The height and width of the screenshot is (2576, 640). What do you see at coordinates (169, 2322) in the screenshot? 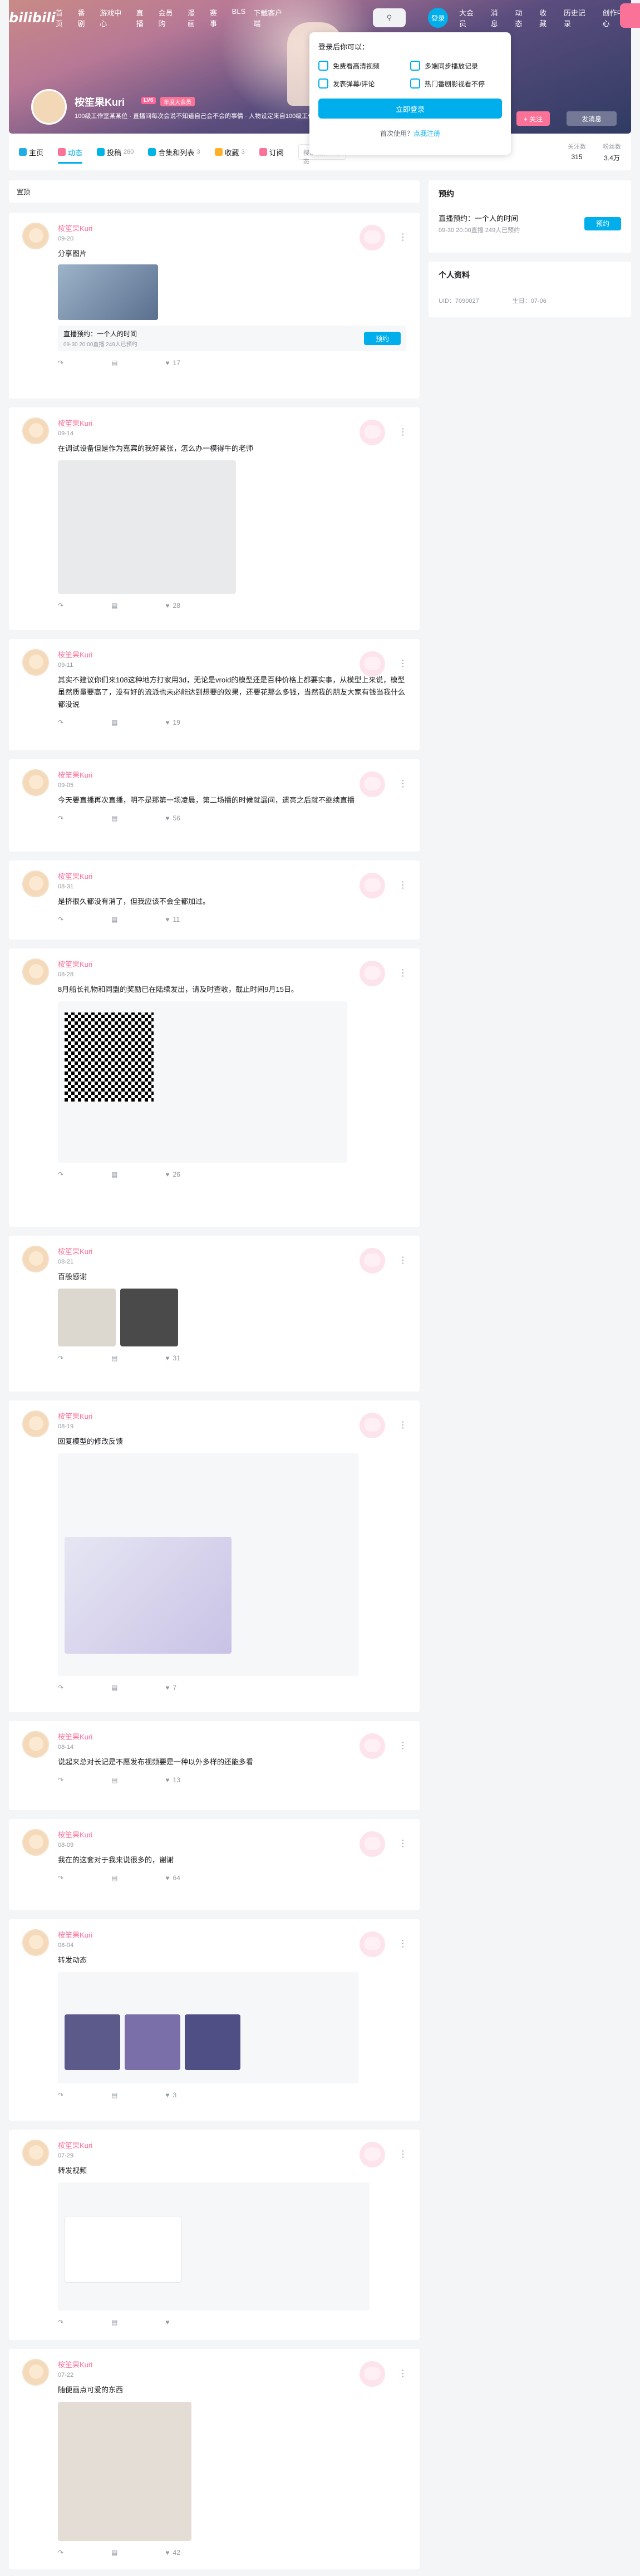
I see `like-button: ♥` at bounding box center [169, 2322].